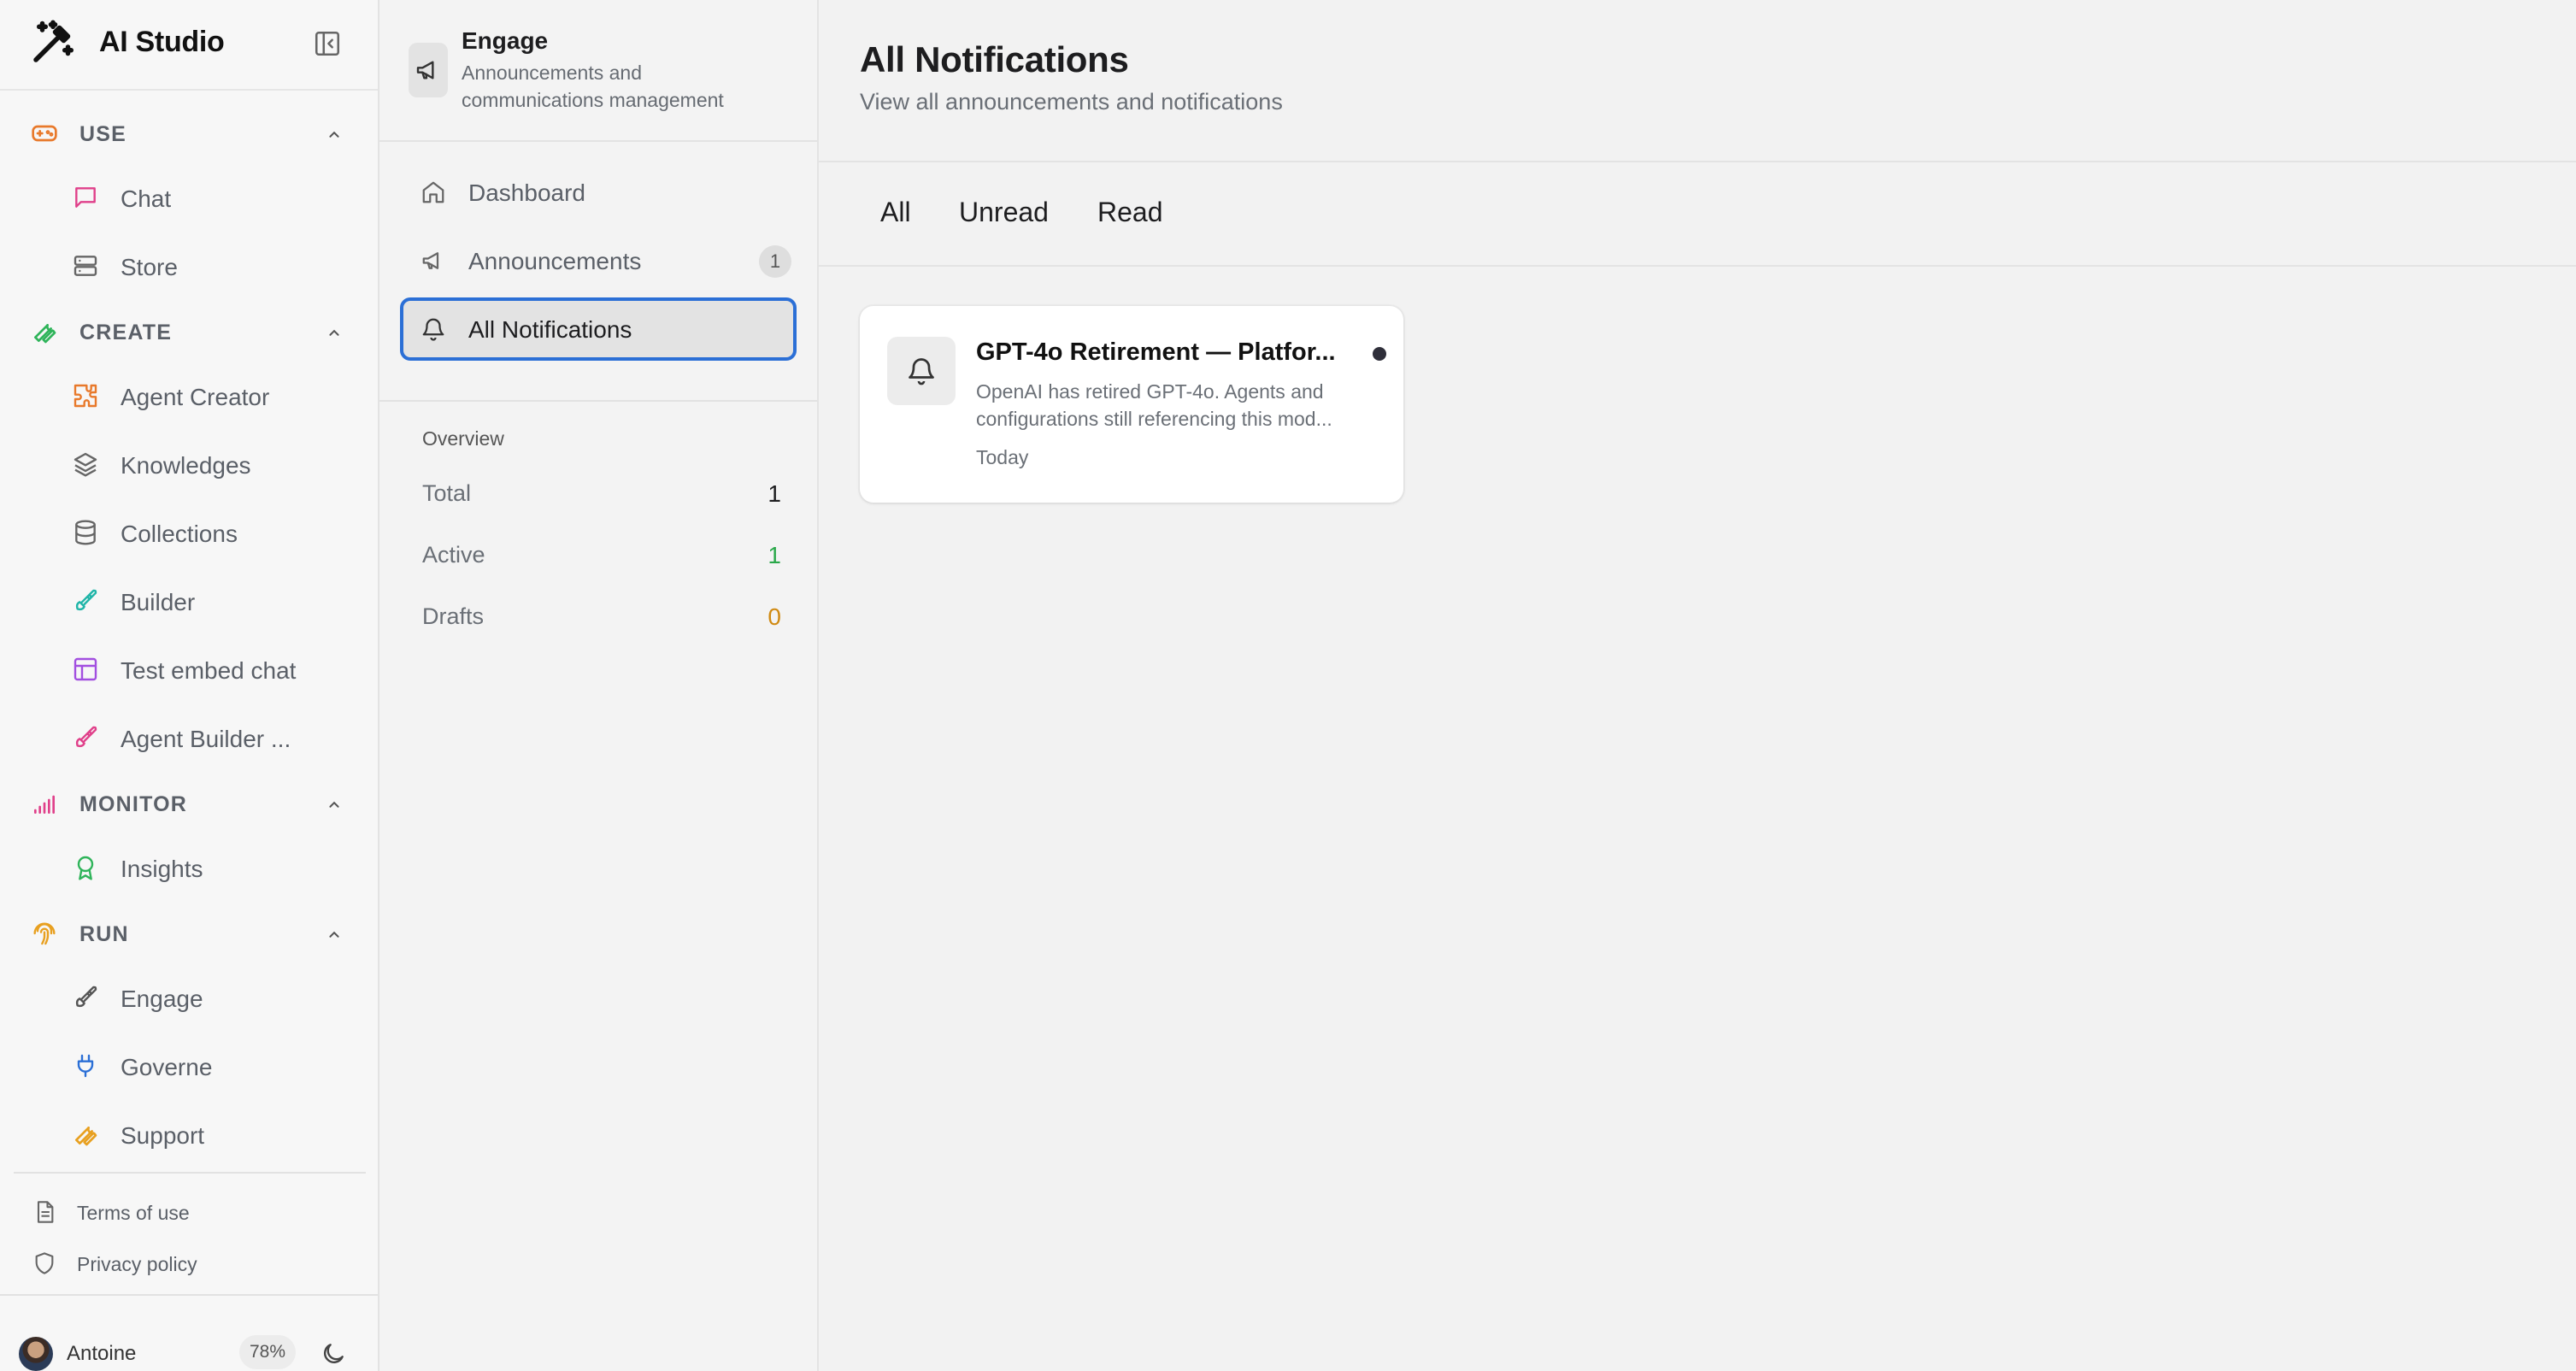 The width and height of the screenshot is (2576, 1371). Describe the element at coordinates (598, 401) in the screenshot. I see `panel-divider` at that location.